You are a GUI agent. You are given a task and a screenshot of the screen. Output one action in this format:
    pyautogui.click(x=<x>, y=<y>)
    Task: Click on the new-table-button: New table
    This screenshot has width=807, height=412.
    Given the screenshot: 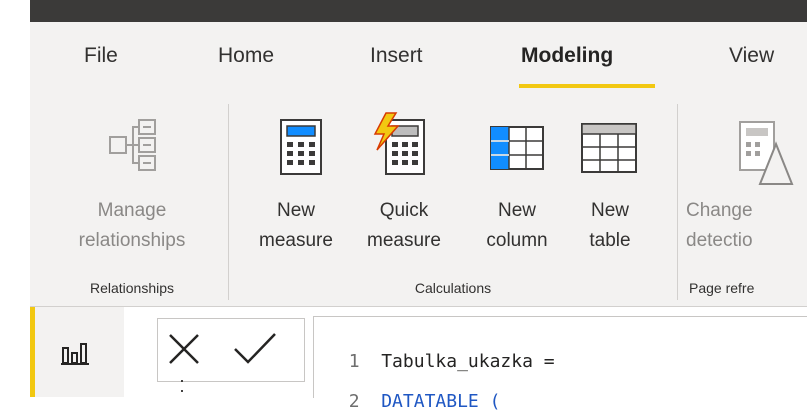 What is the action you would take?
    pyautogui.click(x=610, y=226)
    